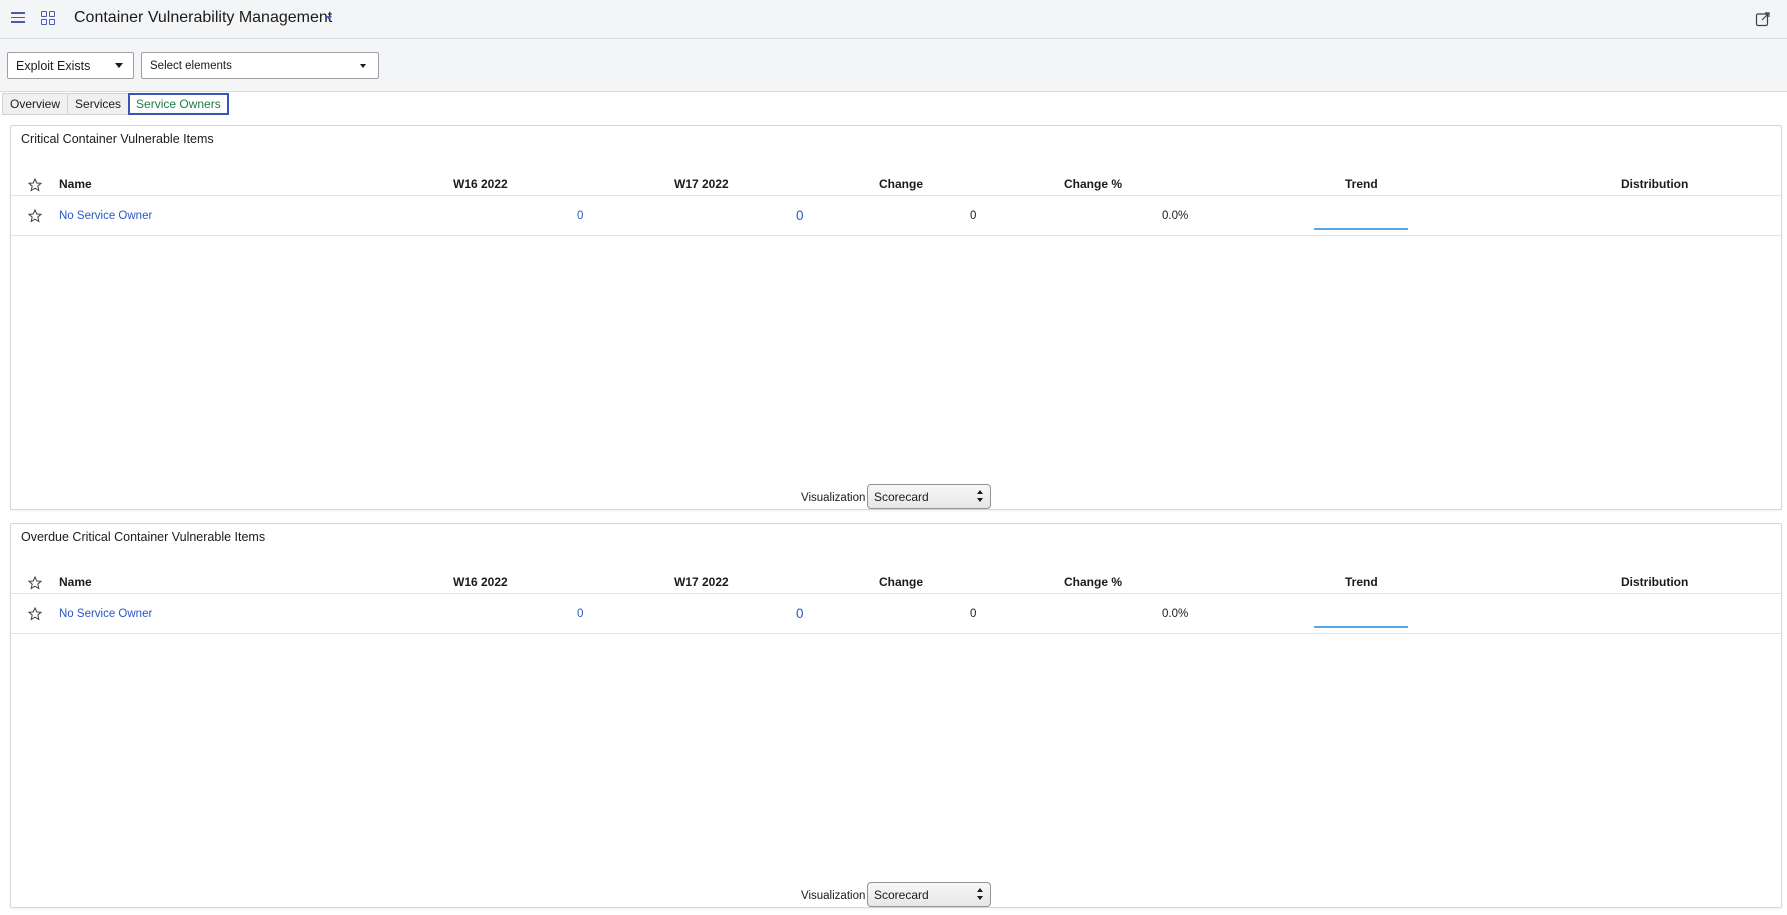  Describe the element at coordinates (329, 18) in the screenshot. I see `chevron-down-icon` at that location.